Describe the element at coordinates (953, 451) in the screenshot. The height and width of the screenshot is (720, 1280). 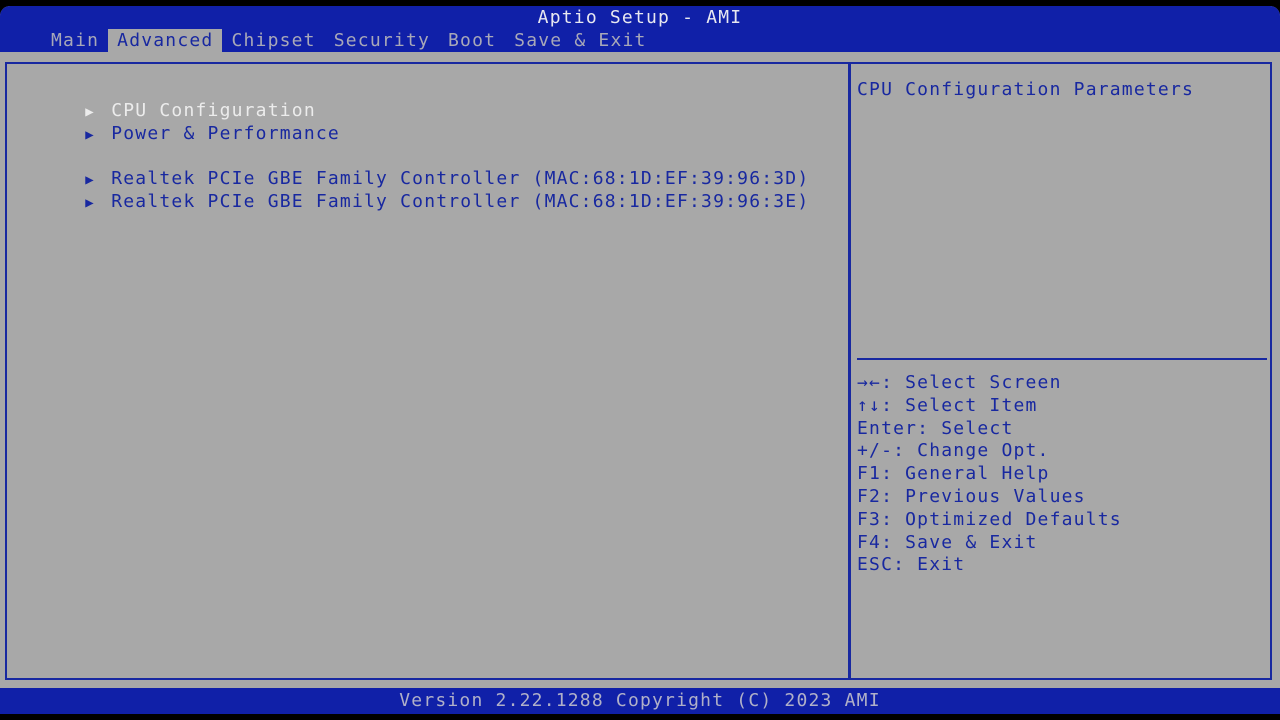
I see `key-change-opt: +/-: Change Opt.` at that location.